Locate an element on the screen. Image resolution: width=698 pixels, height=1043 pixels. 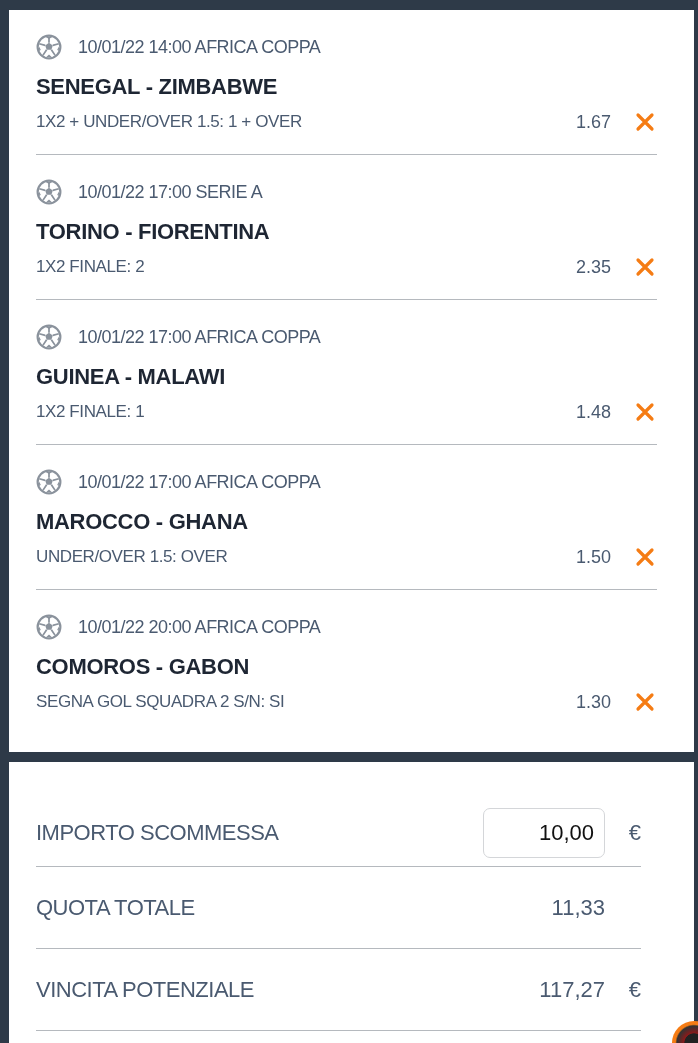
summary-label: QUOTA TOTALE is located at coordinates (116, 907).